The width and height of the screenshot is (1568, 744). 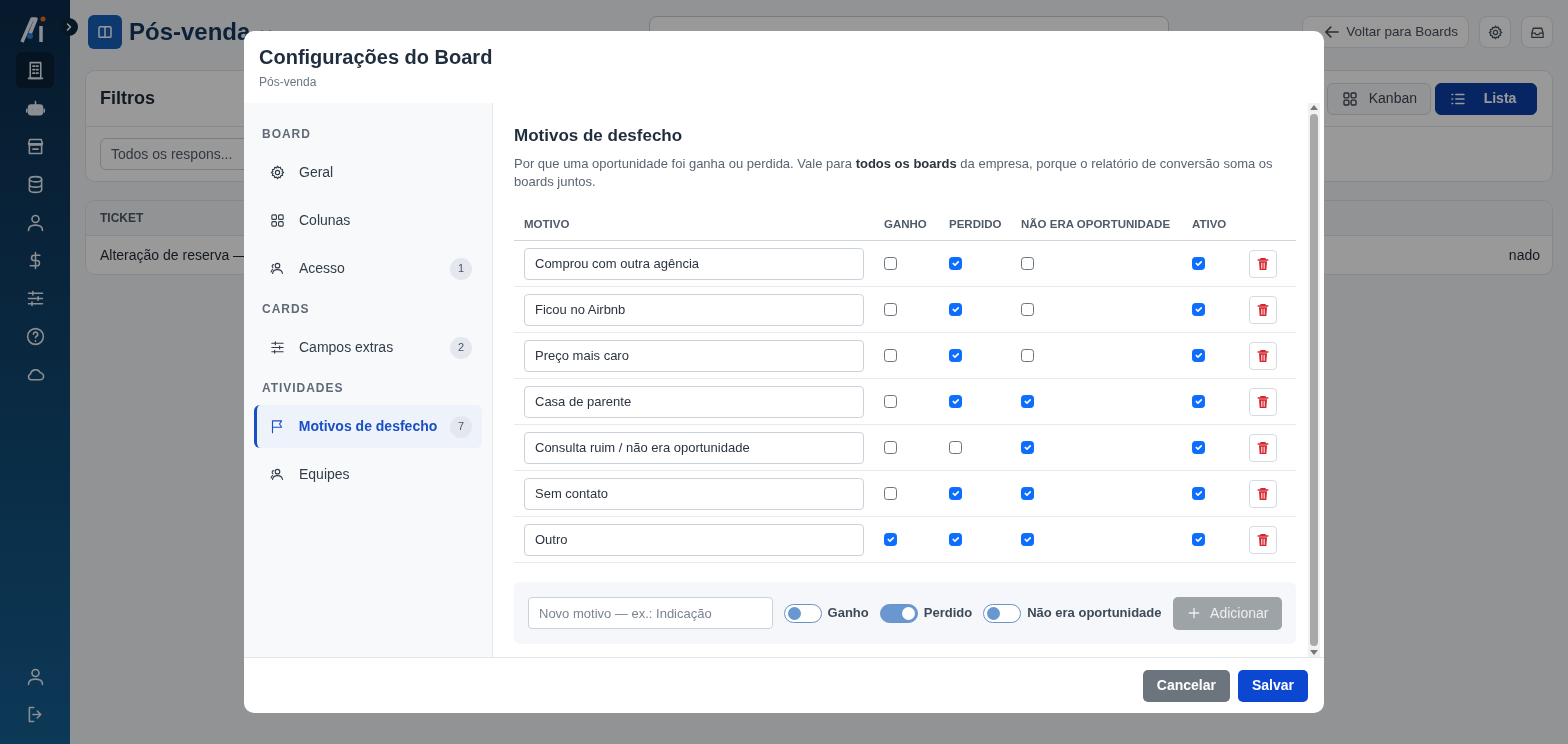 What do you see at coordinates (1094, 613) in the screenshot?
I see `toggle-label: Não era oportunidade` at bounding box center [1094, 613].